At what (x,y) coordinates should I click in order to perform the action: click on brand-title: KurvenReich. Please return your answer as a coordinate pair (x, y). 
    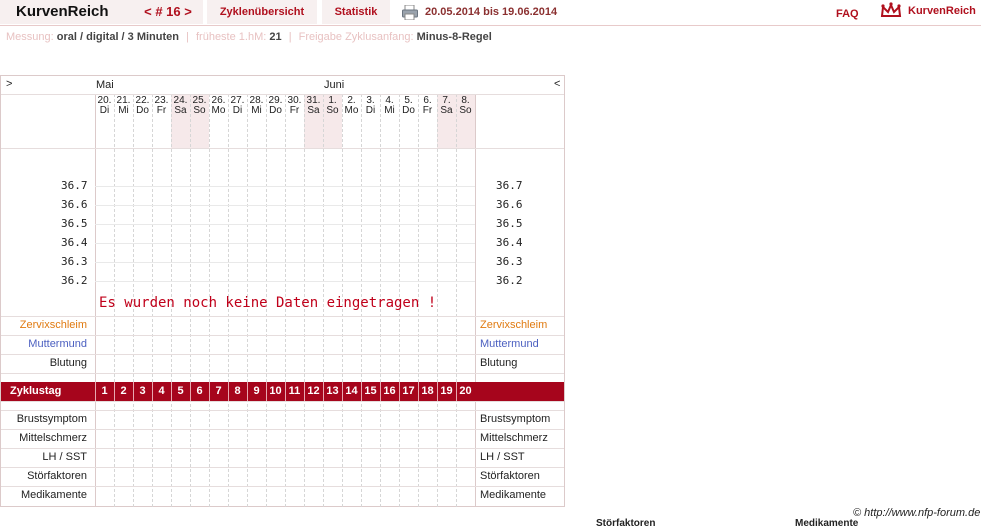
    Looking at the image, I should click on (66, 12).